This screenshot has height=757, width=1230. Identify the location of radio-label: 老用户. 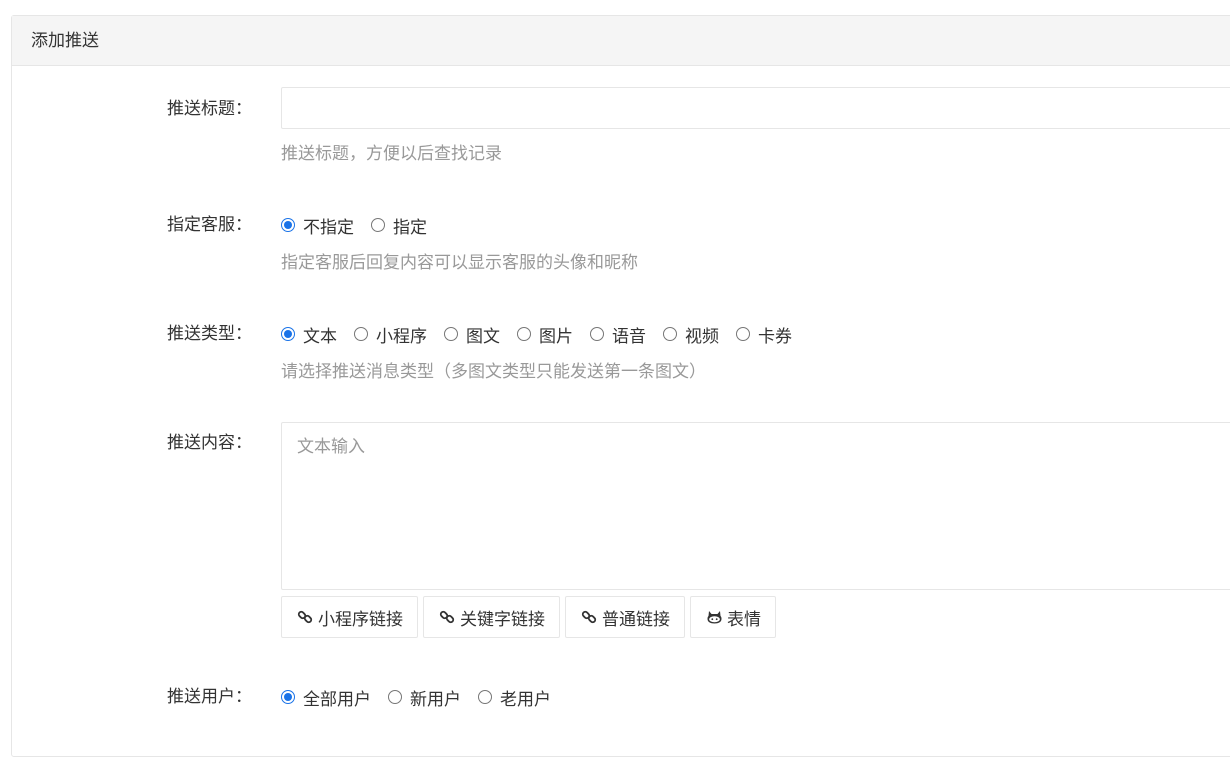
(525, 699).